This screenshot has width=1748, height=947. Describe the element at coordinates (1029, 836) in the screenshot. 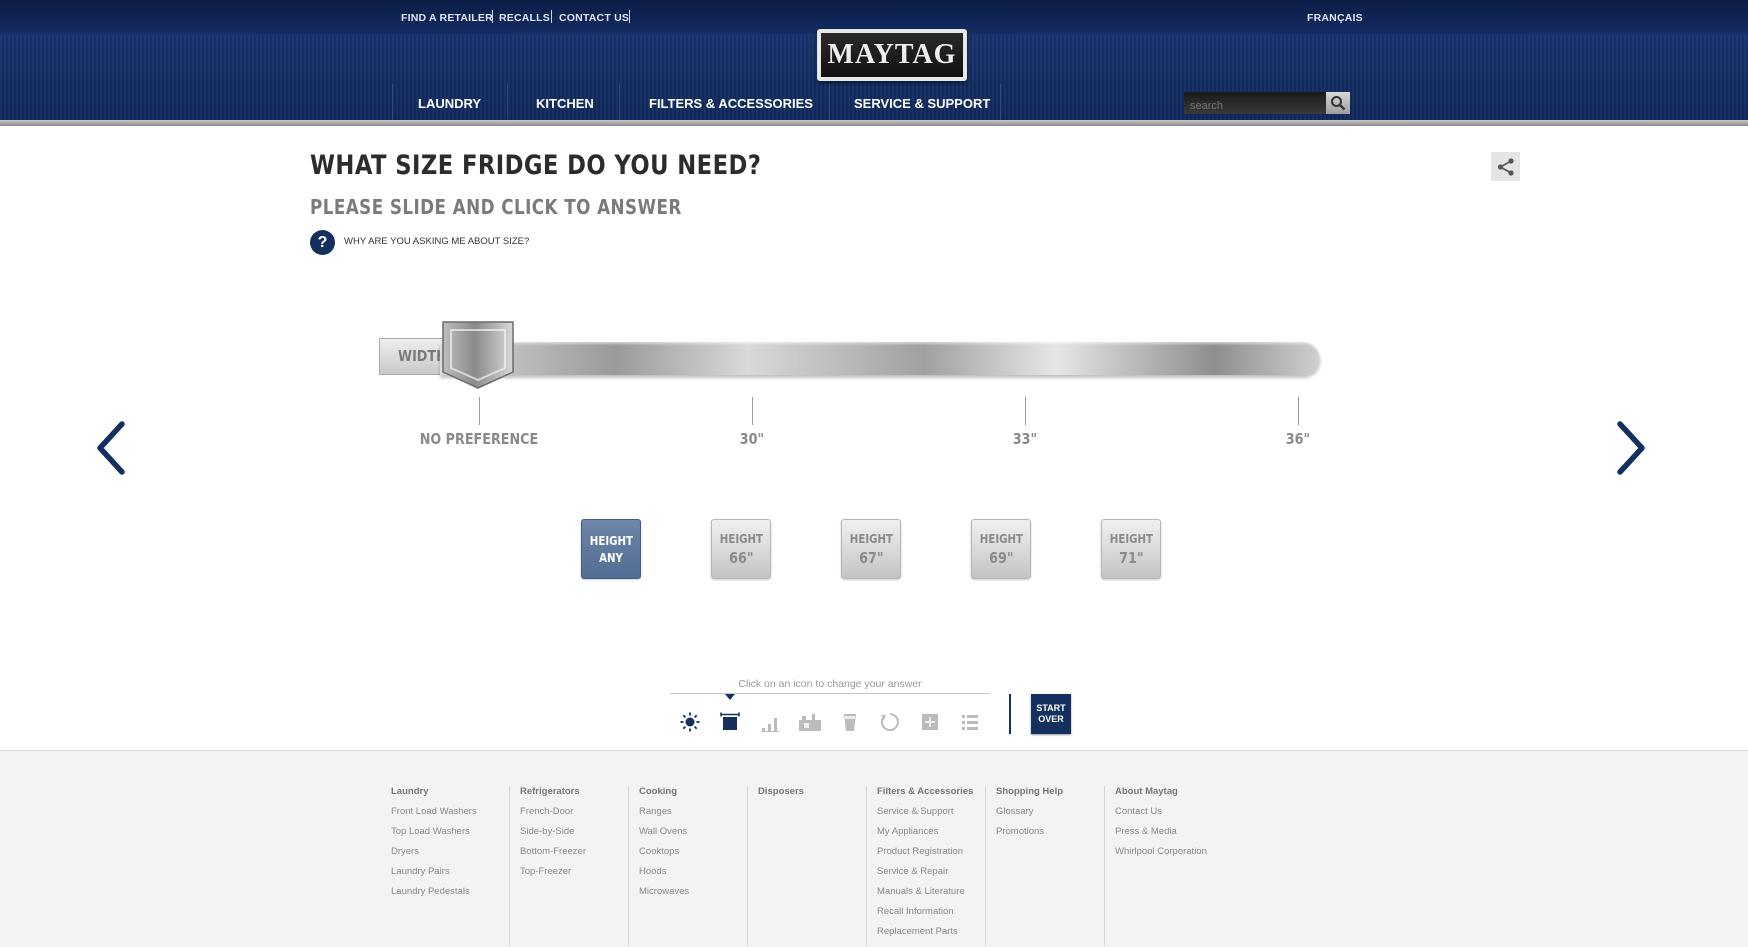

I see `footer-link: Promotions` at that location.